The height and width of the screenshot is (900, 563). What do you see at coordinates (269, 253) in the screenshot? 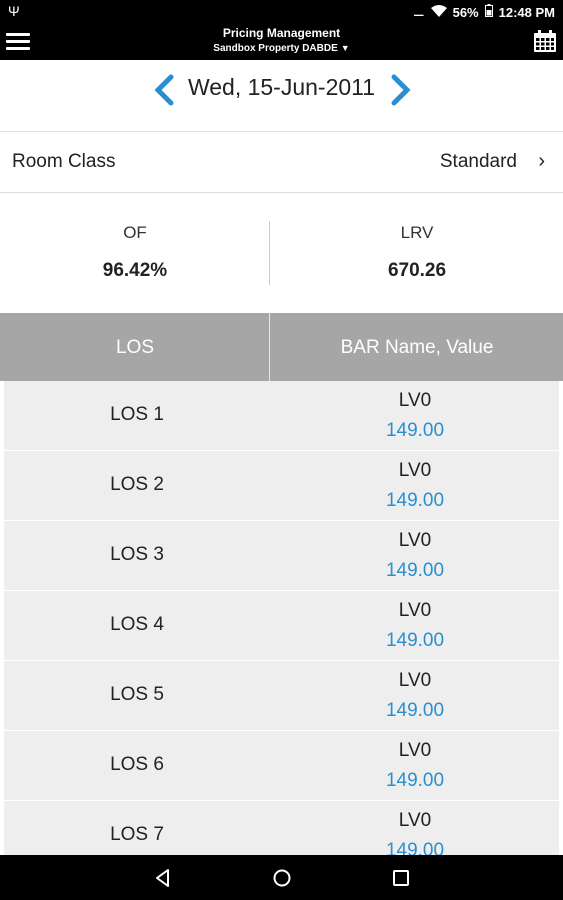
I see `metric-divider` at bounding box center [269, 253].